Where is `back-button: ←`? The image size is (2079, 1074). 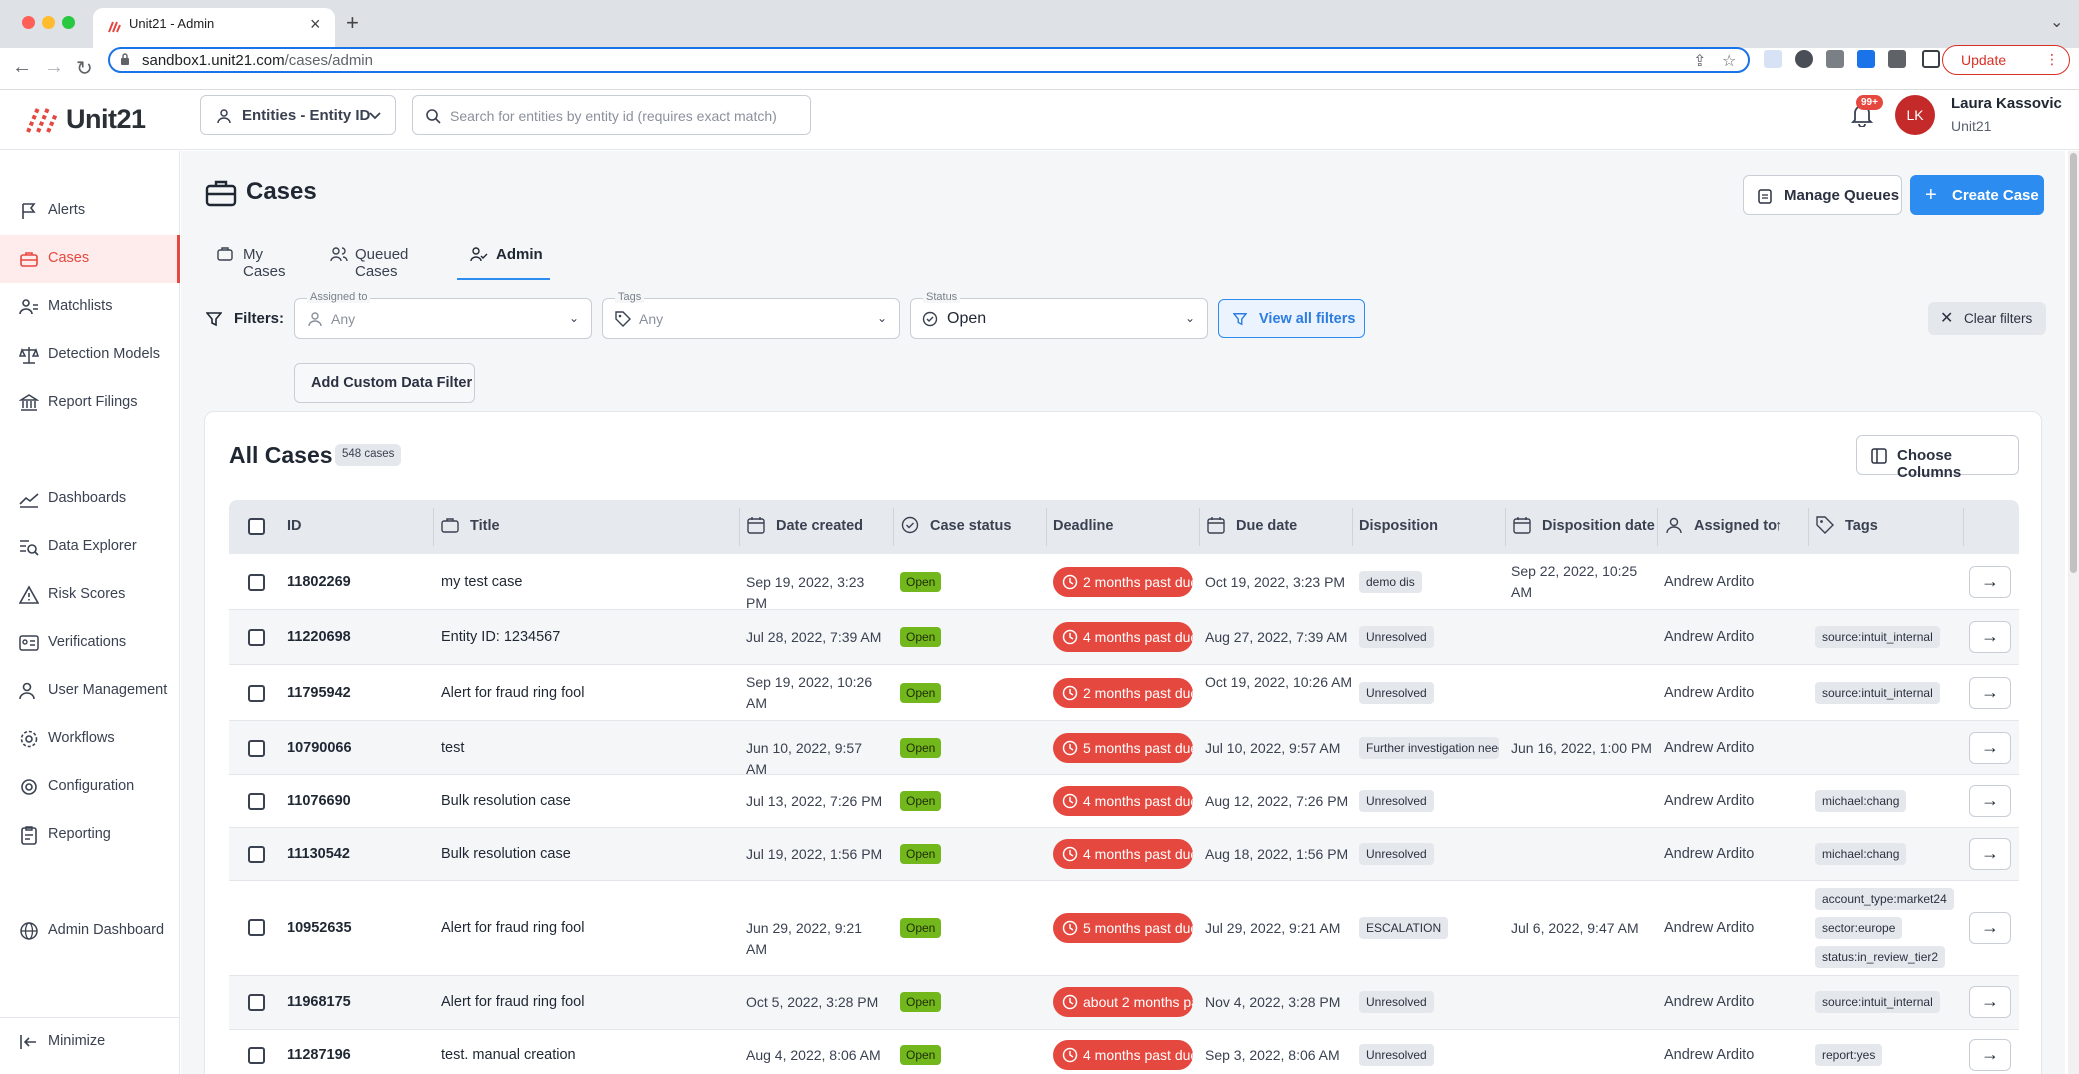 back-button: ← is located at coordinates (22, 67).